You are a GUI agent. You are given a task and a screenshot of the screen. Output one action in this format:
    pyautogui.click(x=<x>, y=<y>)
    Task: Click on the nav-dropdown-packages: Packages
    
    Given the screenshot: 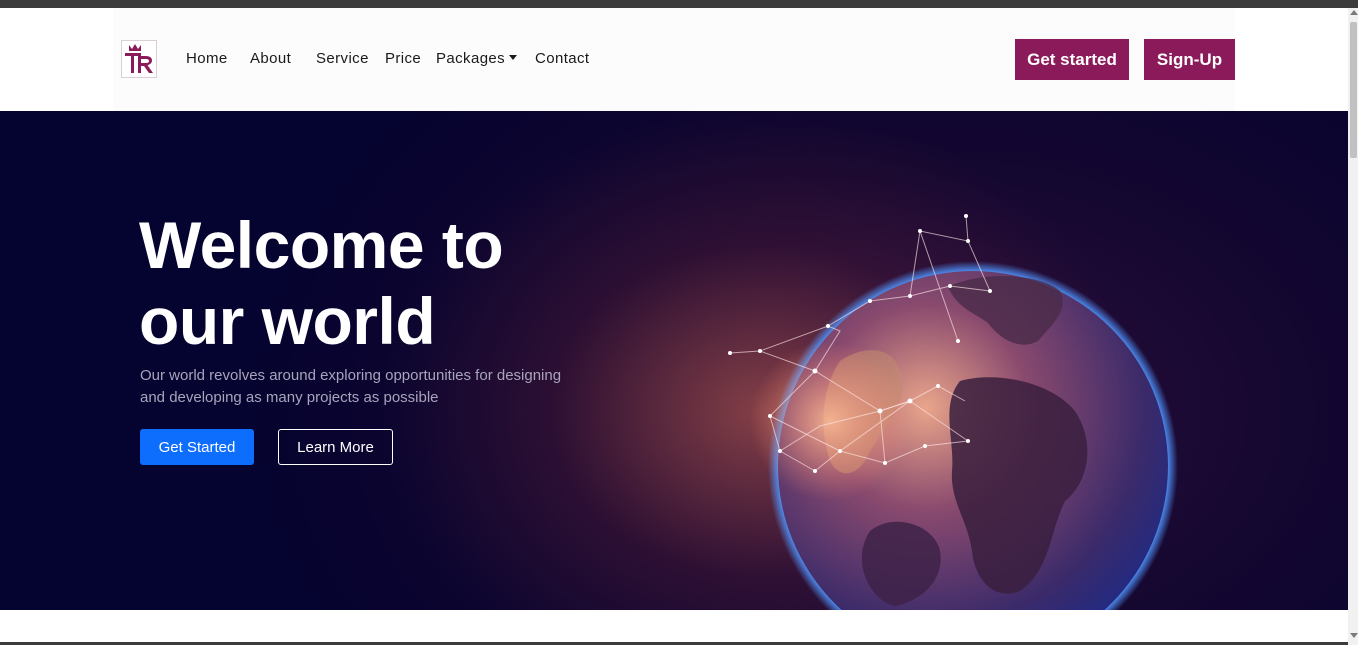 What is the action you would take?
    pyautogui.click(x=477, y=58)
    